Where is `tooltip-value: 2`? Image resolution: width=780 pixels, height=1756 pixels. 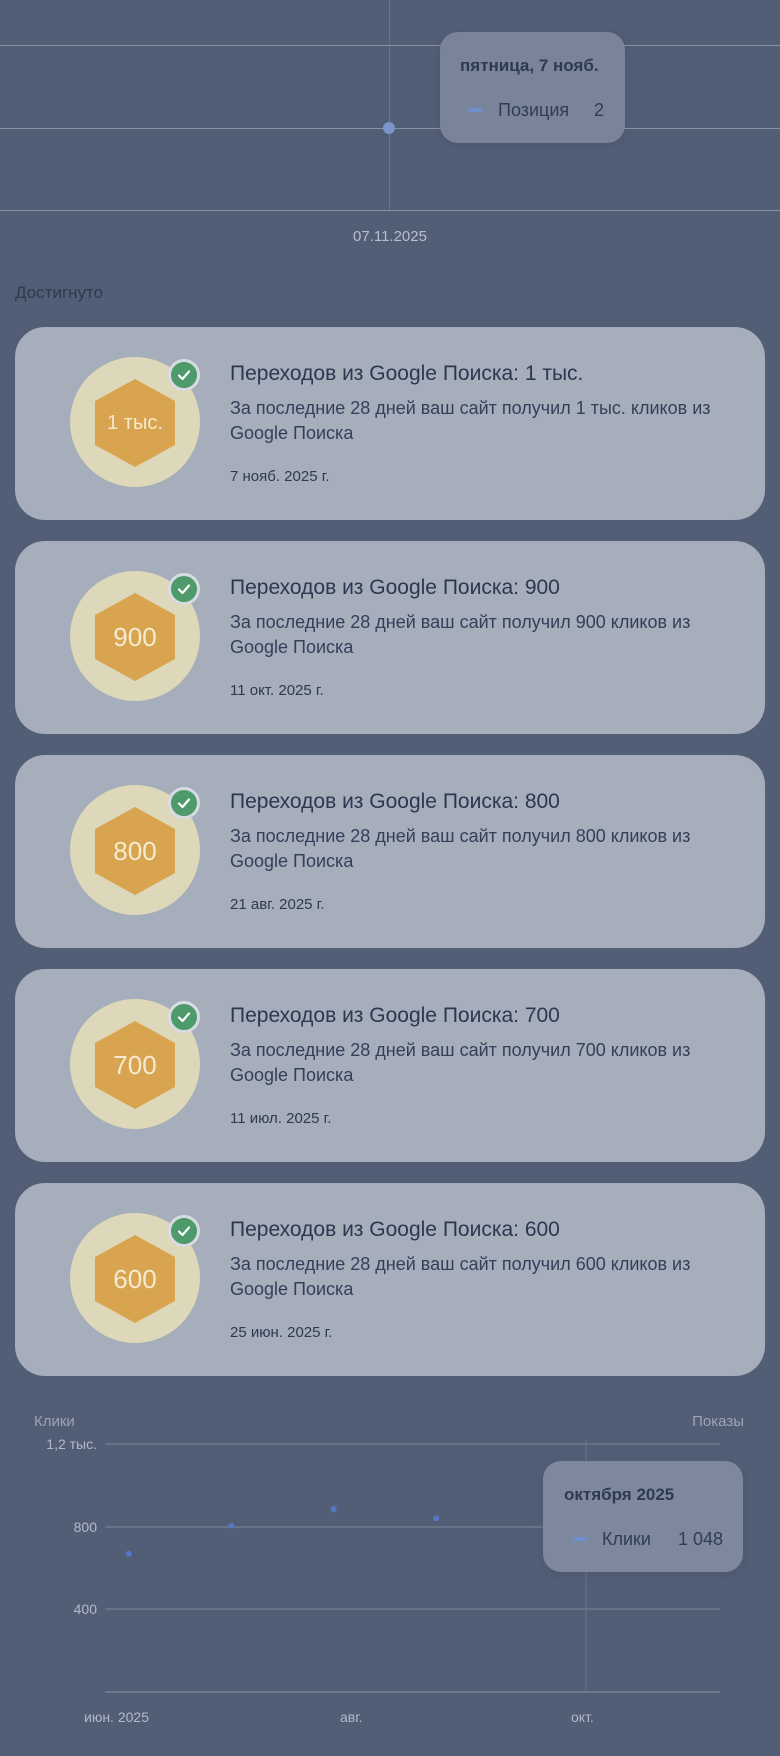 tooltip-value: 2 is located at coordinates (599, 110).